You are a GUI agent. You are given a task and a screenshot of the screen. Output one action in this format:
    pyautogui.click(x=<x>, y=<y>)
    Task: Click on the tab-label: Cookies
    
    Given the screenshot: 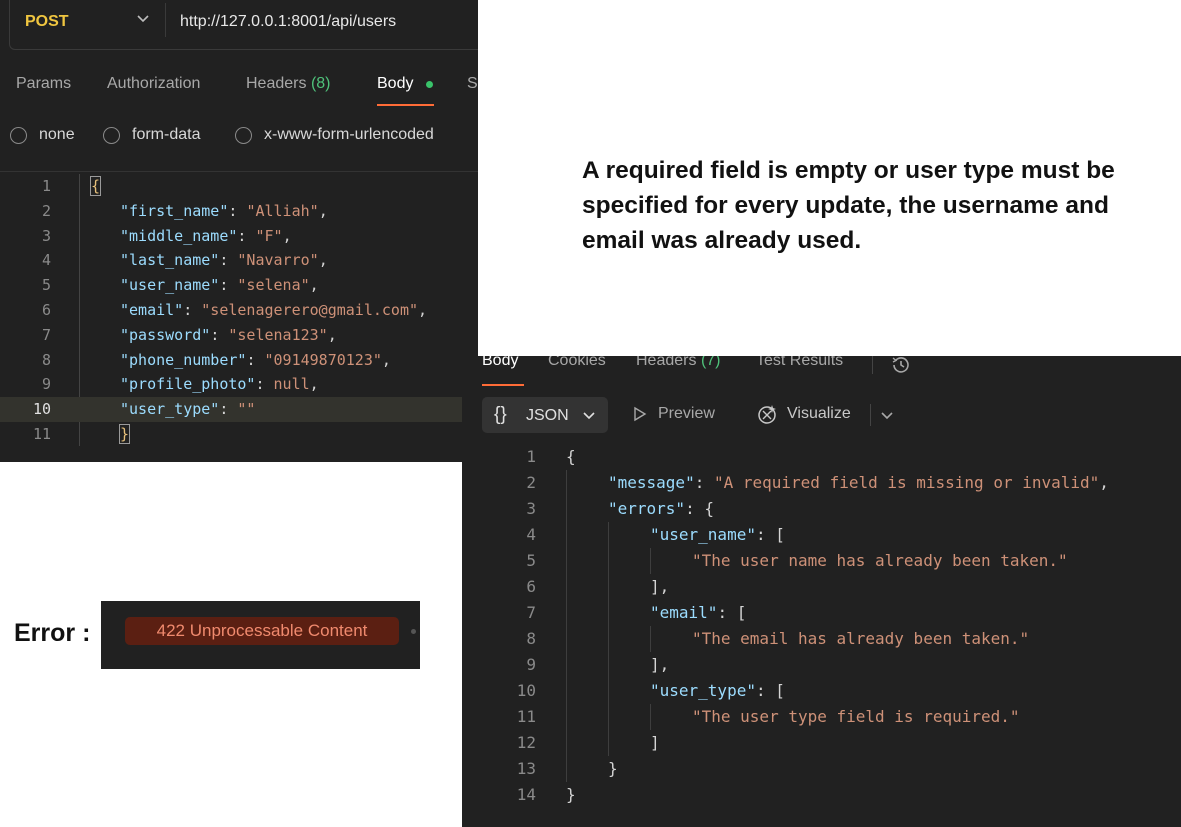 What is the action you would take?
    pyautogui.click(x=577, y=362)
    